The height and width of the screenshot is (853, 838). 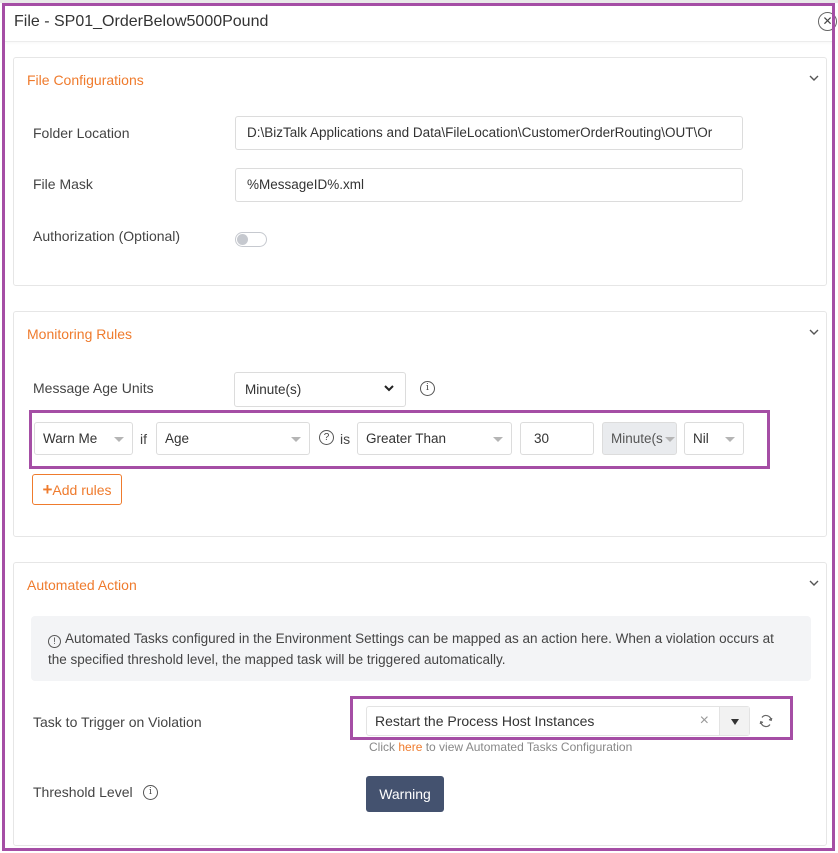 I want to click on add-rules-button: +Add rules, so click(x=77, y=489).